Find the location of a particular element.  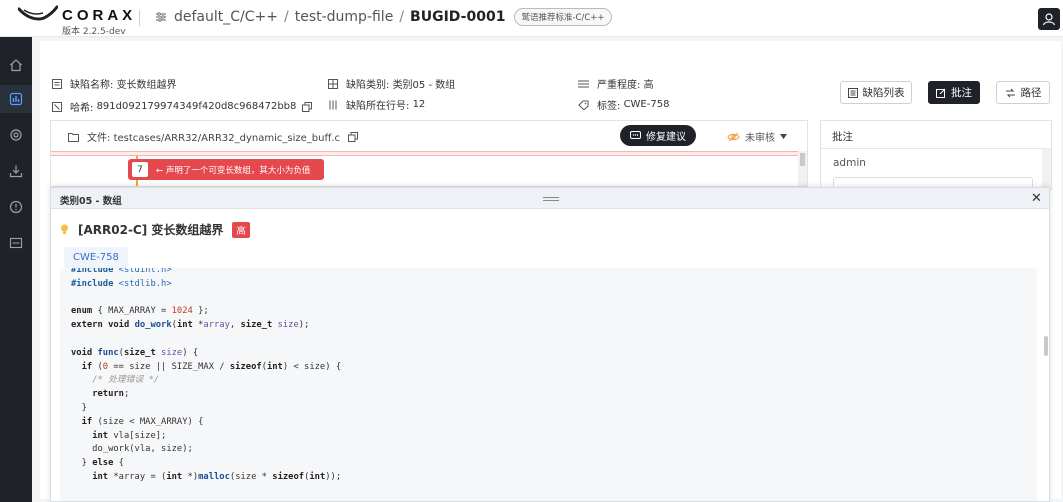

severity-value: 高 is located at coordinates (648, 85).